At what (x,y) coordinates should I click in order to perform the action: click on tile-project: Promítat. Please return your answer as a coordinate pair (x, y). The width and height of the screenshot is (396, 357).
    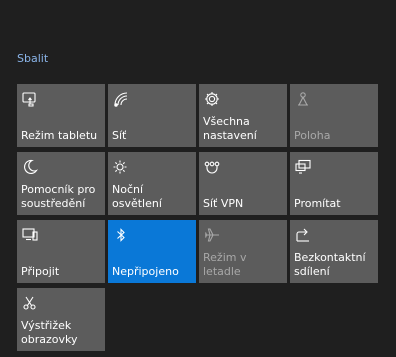
    Looking at the image, I should click on (334, 183).